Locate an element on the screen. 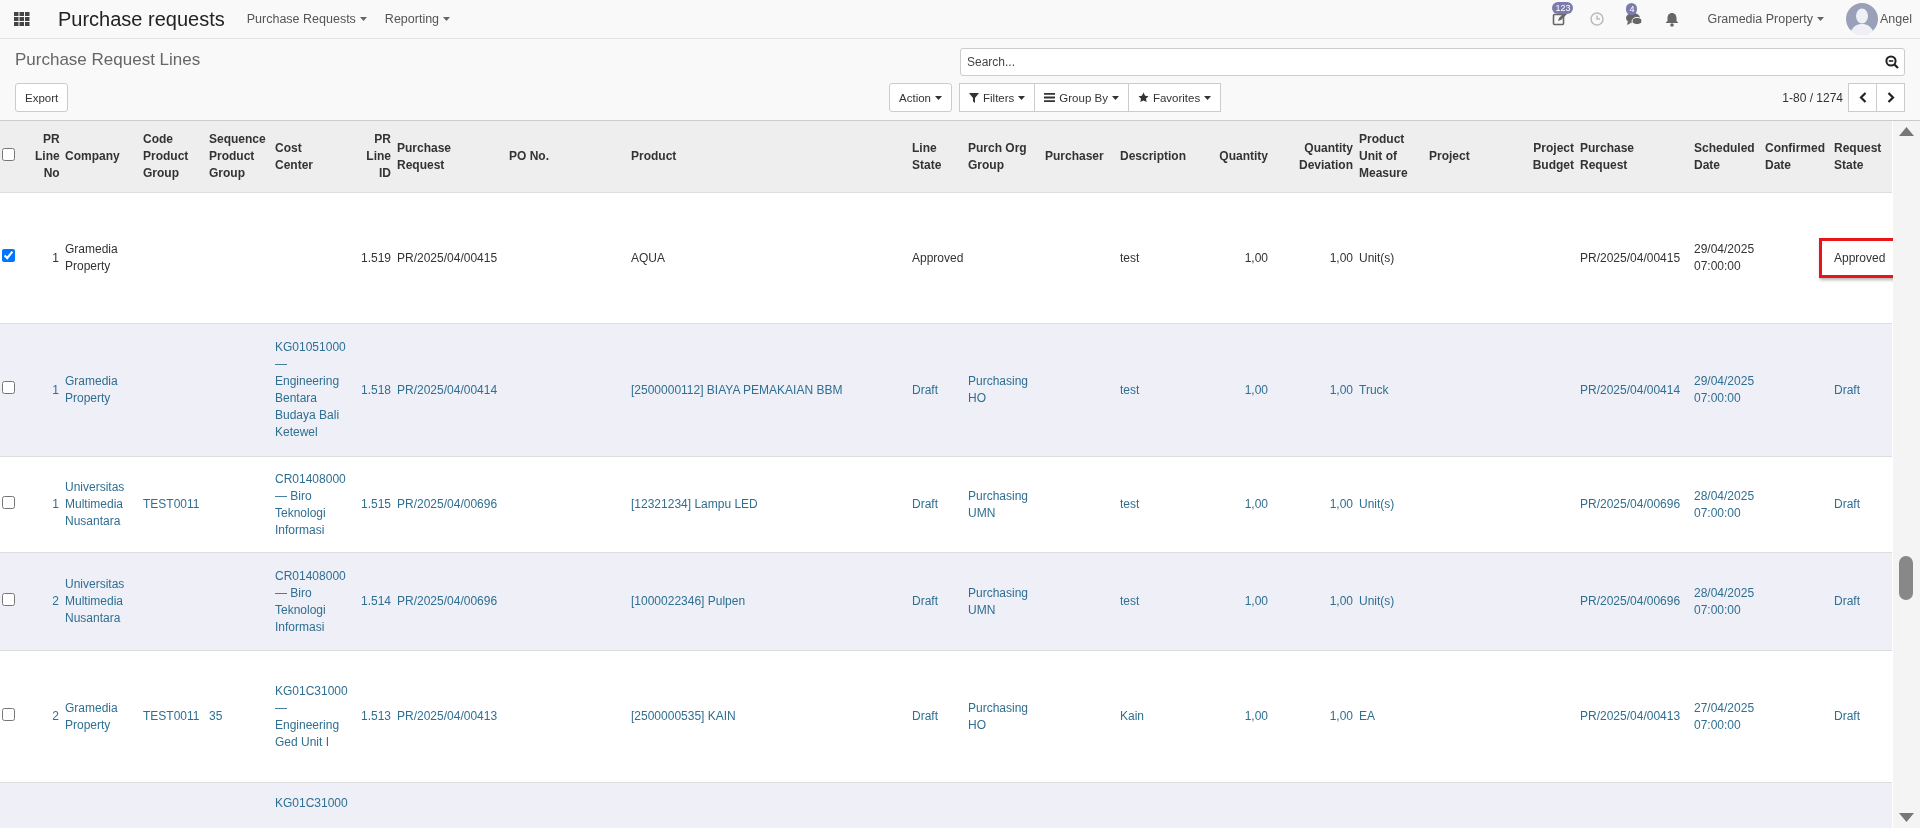 This screenshot has width=1920, height=828. table-cell: PR/2025/04/00414 is located at coordinates (450, 390).